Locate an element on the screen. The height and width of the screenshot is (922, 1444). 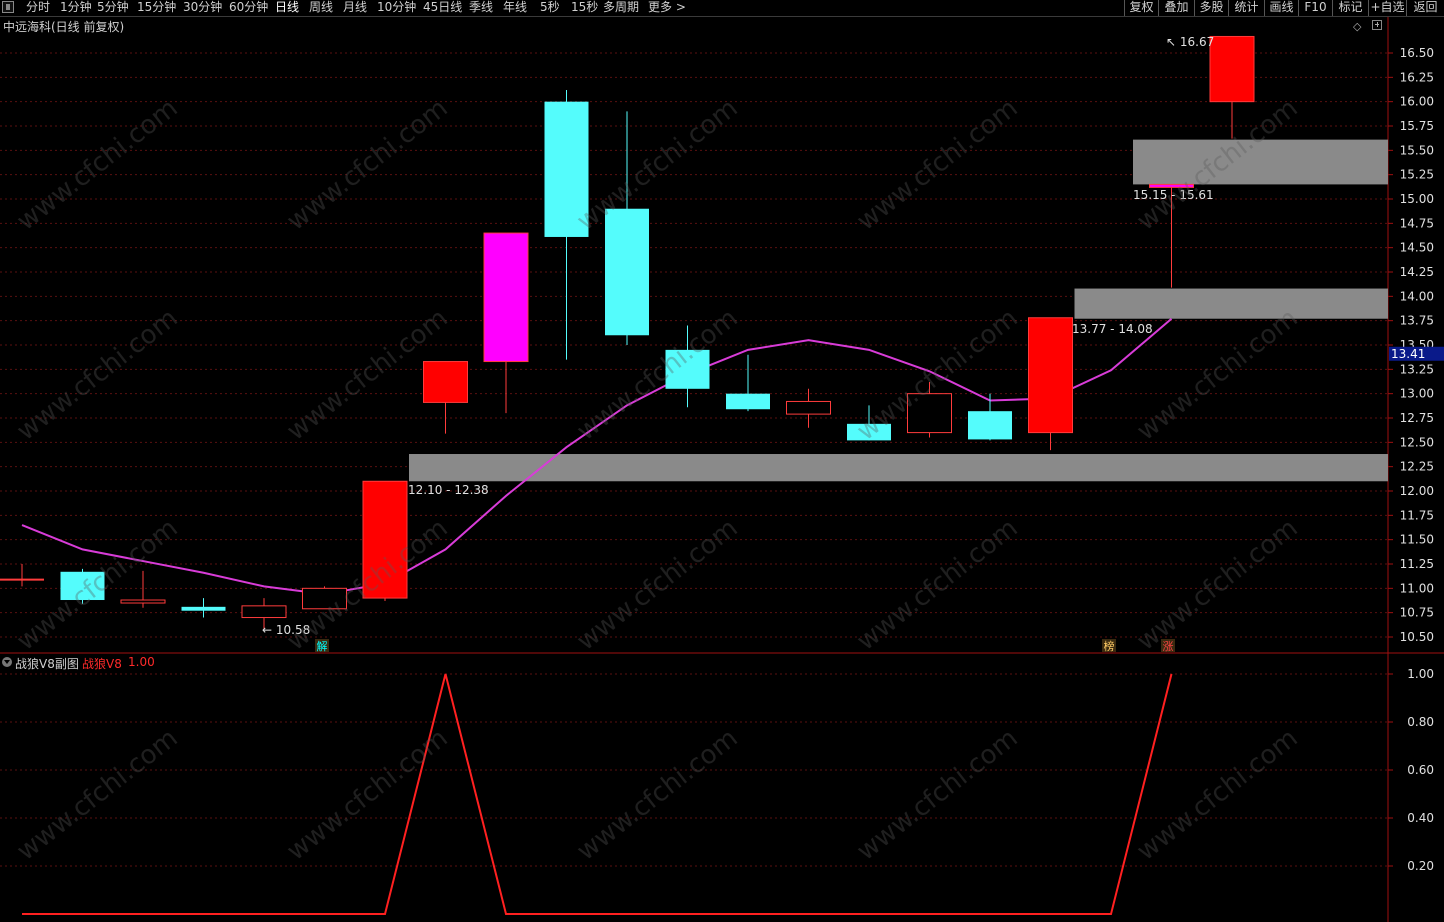
price-tick-label: 14.75 is located at coordinates (1417, 223).